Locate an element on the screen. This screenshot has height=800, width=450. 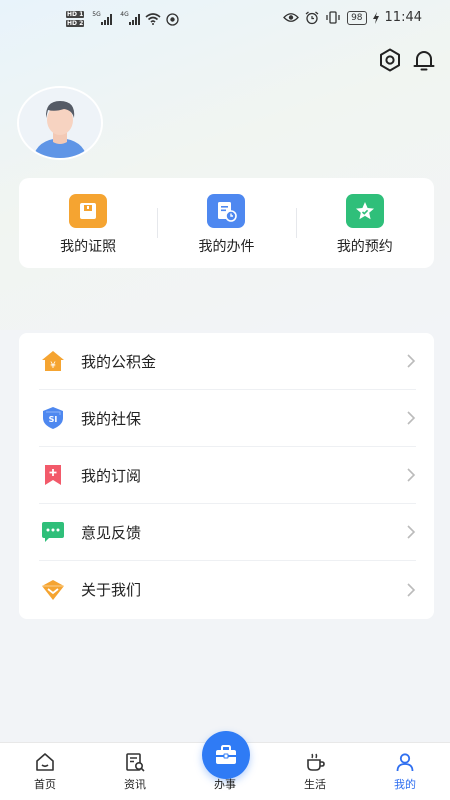
menu-item-label: 我的公积金 is located at coordinates (119, 361).